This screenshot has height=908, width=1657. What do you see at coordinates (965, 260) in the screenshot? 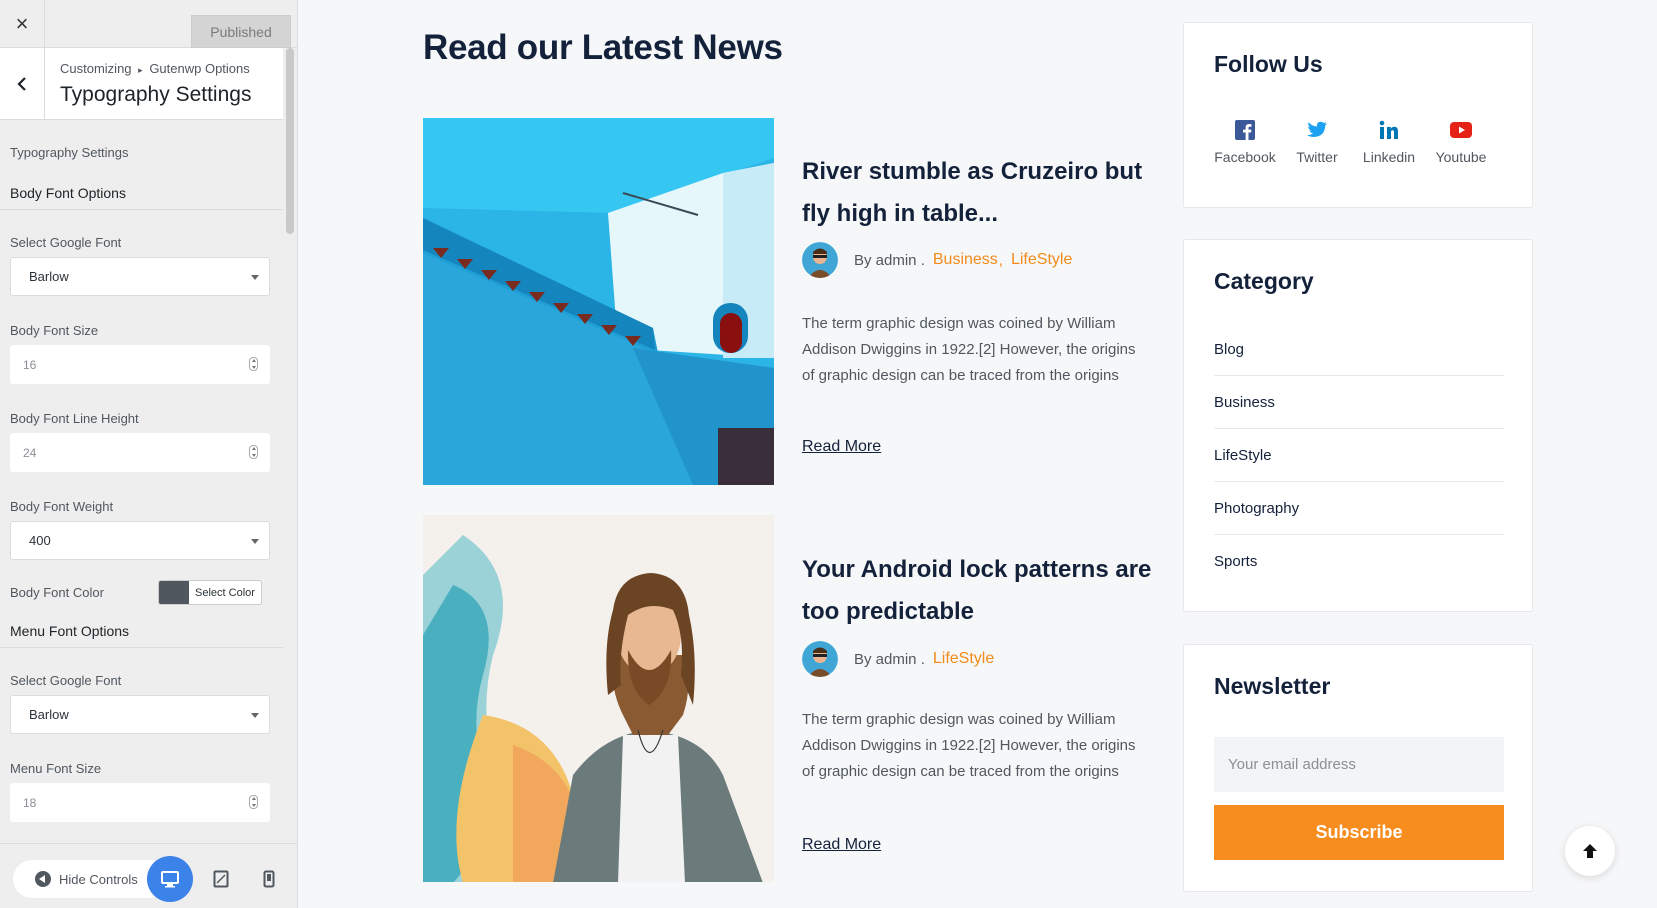
I see `post-category-link: Business` at bounding box center [965, 260].